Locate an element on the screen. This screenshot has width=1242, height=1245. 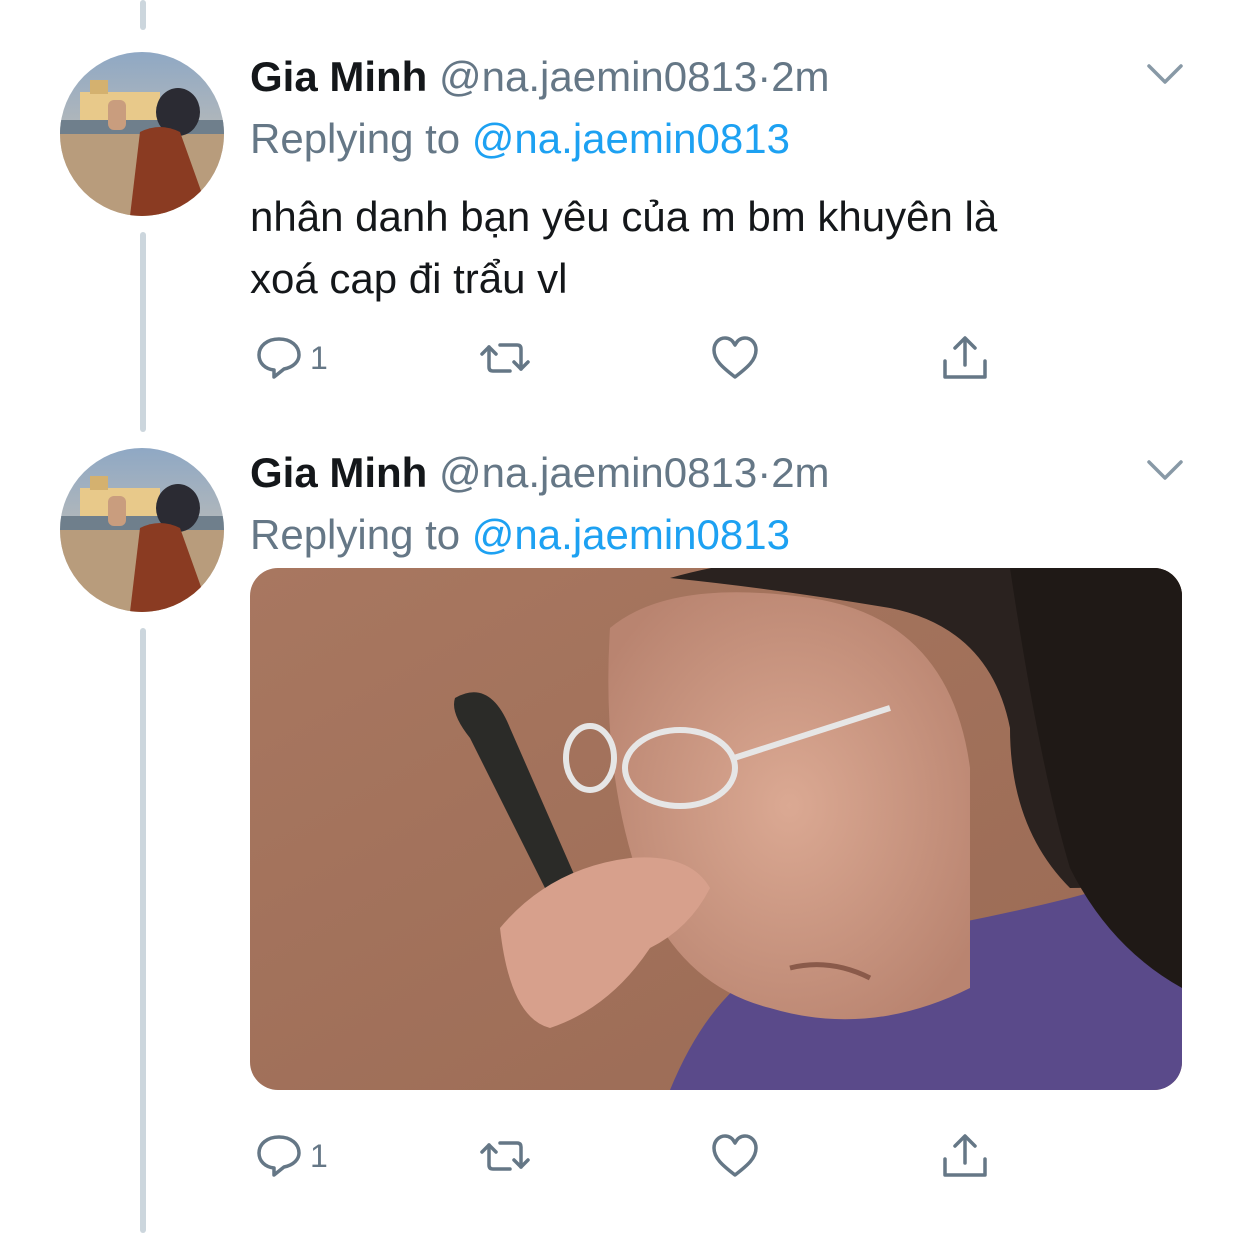
thread-line-top is located at coordinates (143, 15).